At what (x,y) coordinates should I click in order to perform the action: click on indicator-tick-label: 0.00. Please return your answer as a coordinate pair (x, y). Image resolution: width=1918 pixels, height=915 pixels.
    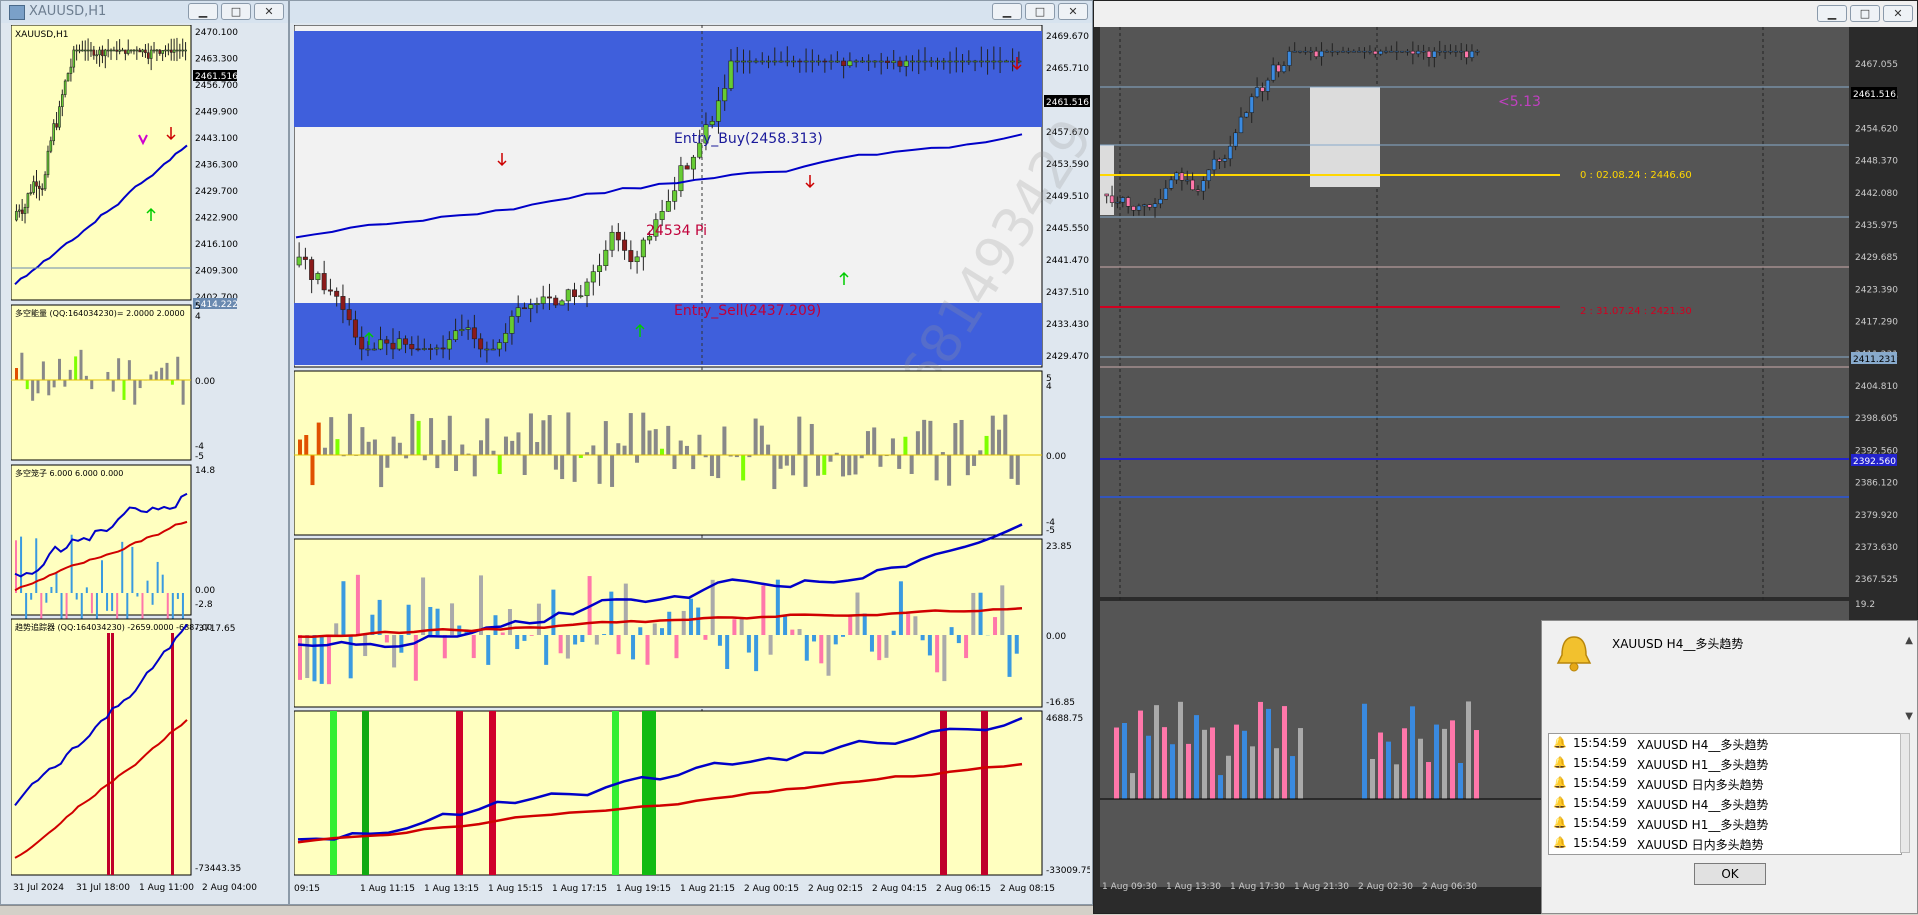
    Looking at the image, I should click on (205, 591).